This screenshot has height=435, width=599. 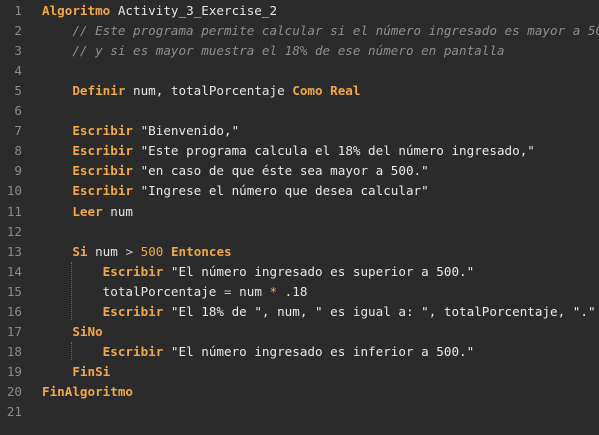 I want to click on line-number: 13, so click(x=14, y=251).